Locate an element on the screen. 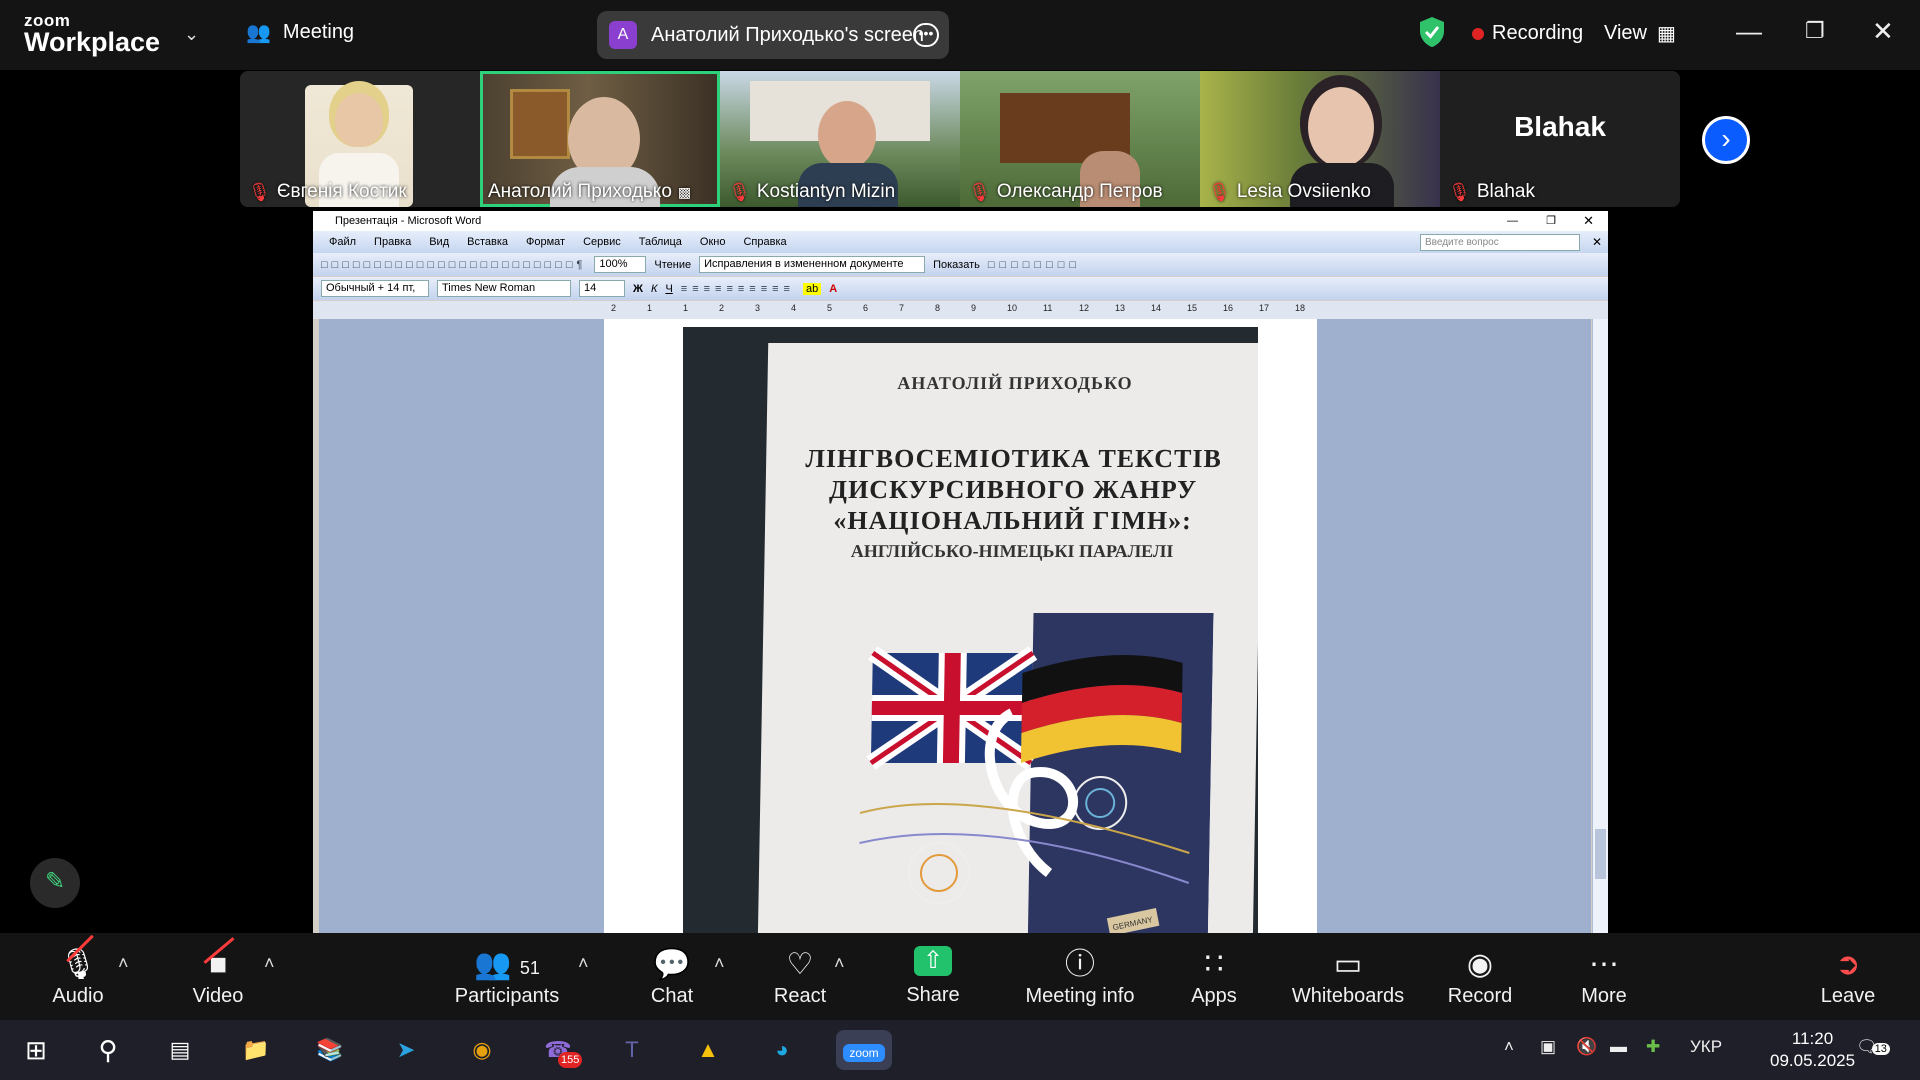 The height and width of the screenshot is (1080, 1920). ruler-tick-label: 17 is located at coordinates (1264, 308).